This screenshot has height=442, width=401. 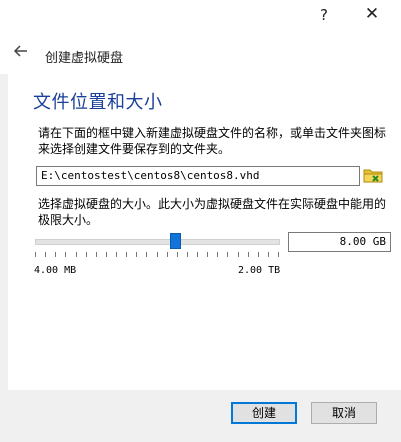 What do you see at coordinates (259, 270) in the screenshot?
I see `size-max-label: 2.00 TB` at bounding box center [259, 270].